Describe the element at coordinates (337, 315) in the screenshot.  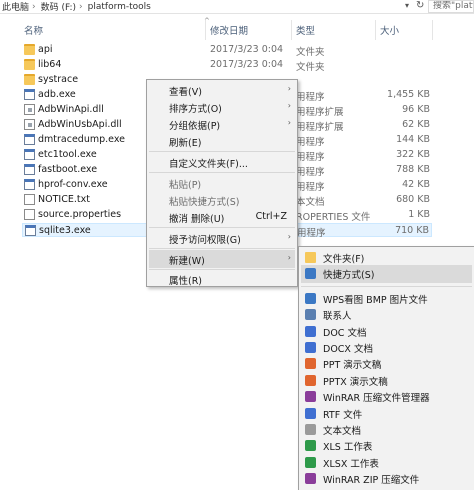
I see `submenu-item: 联系人` at that location.